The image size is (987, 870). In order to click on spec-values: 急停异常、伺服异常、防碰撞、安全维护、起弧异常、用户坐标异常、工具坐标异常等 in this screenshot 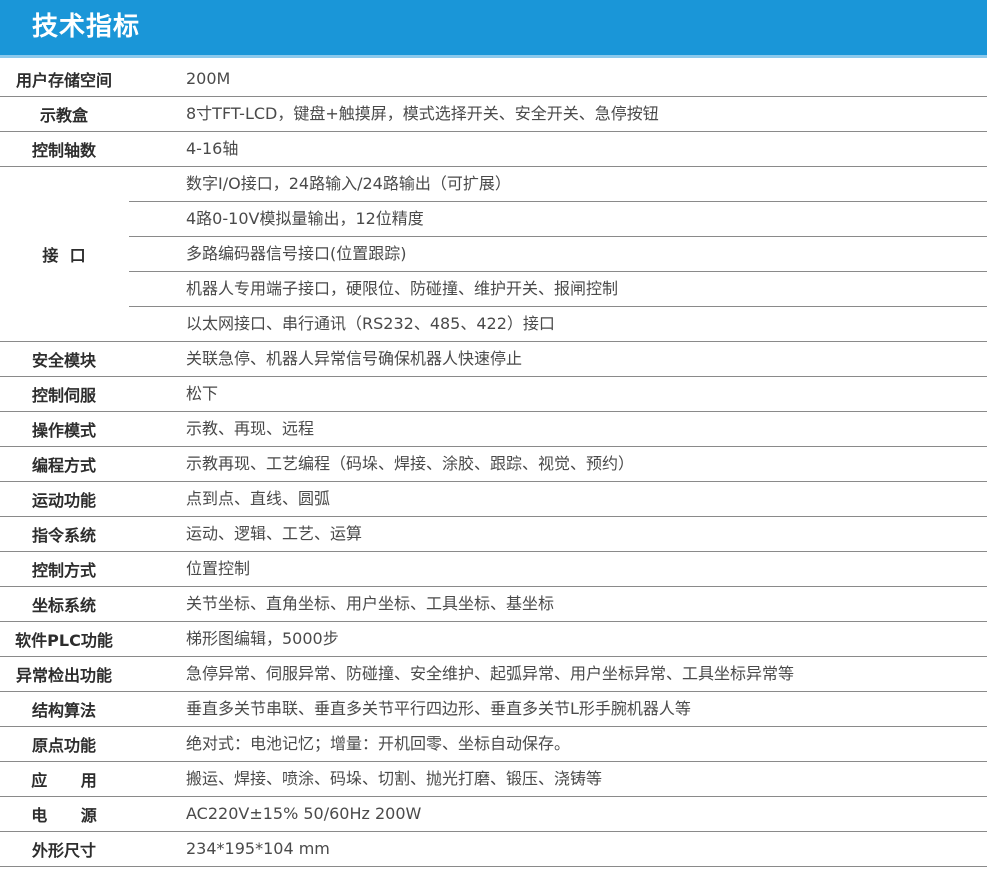, I will do `click(558, 674)`.